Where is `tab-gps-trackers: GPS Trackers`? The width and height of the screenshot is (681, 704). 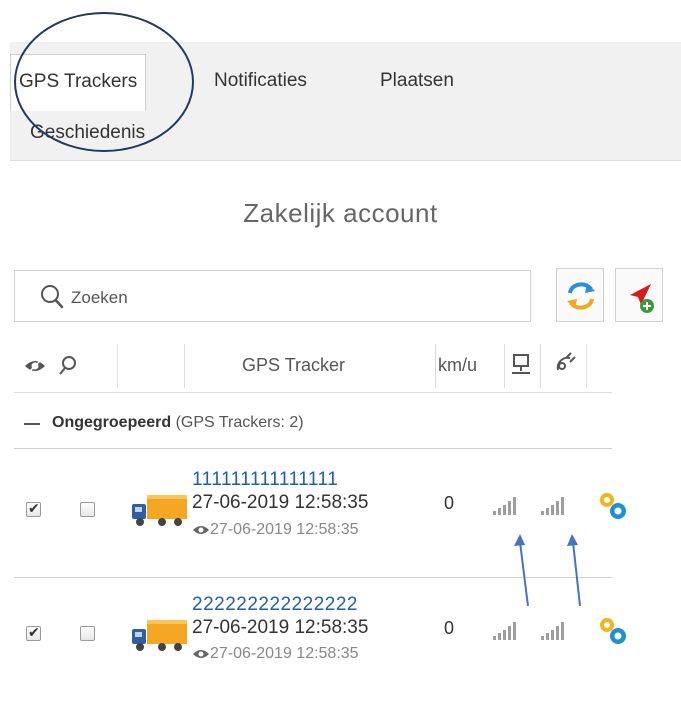
tab-gps-trackers: GPS Trackers is located at coordinates (78, 82).